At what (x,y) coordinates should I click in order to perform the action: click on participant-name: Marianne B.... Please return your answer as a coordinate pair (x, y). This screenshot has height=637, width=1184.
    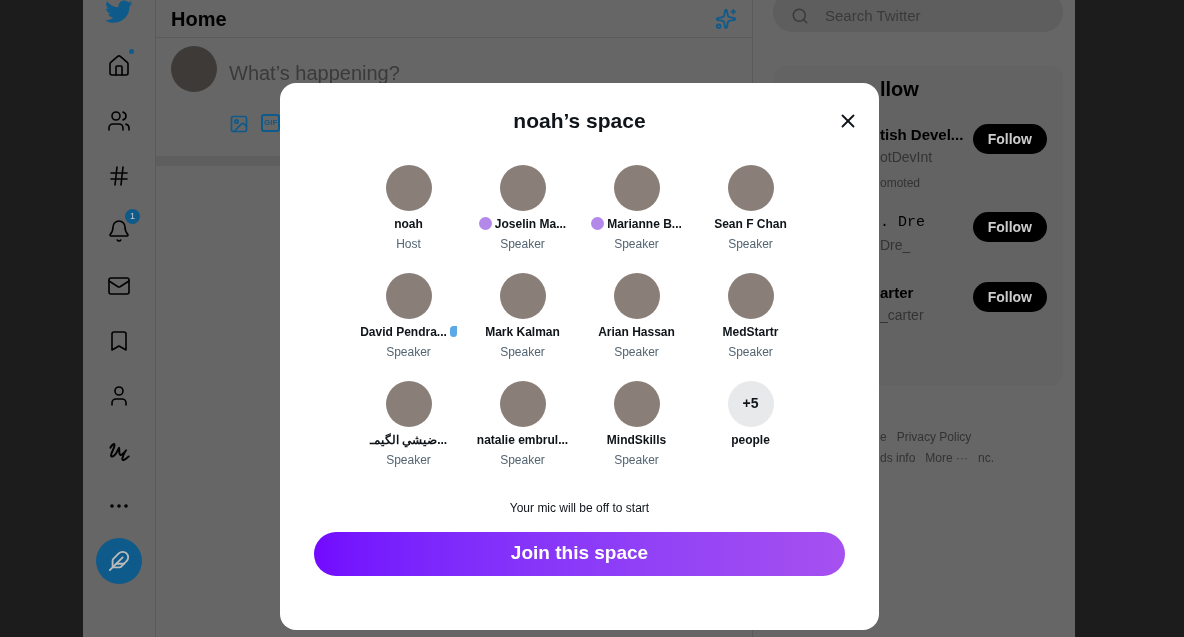
    Looking at the image, I should click on (644, 224).